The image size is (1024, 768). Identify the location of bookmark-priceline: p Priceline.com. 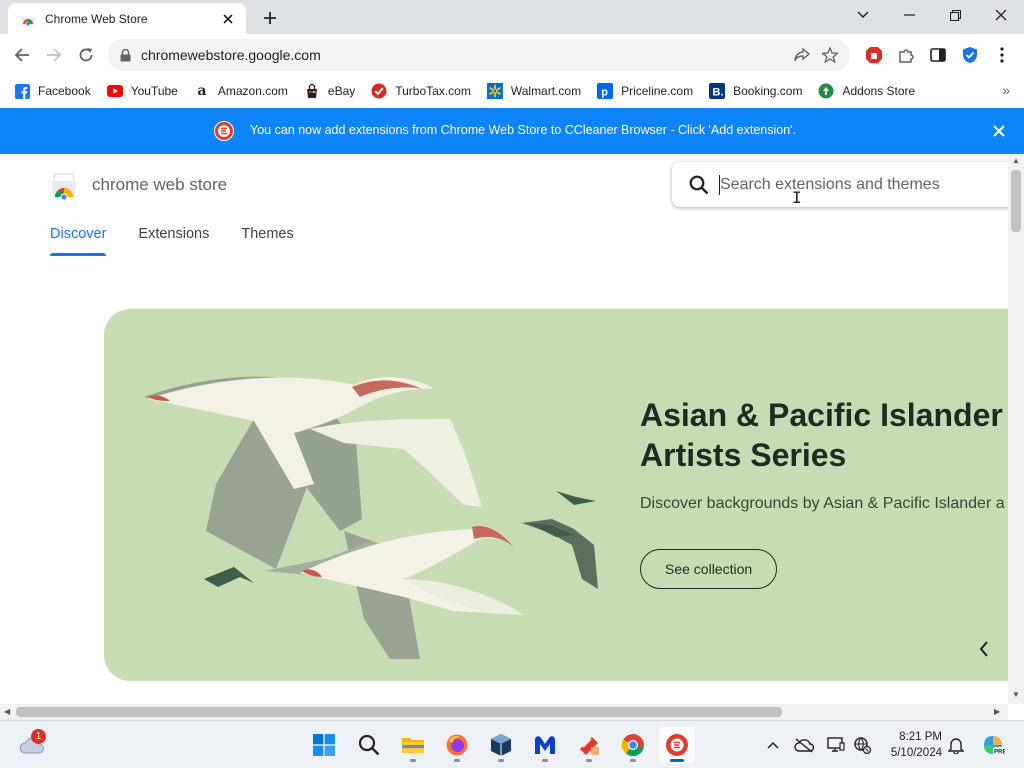
(647, 91).